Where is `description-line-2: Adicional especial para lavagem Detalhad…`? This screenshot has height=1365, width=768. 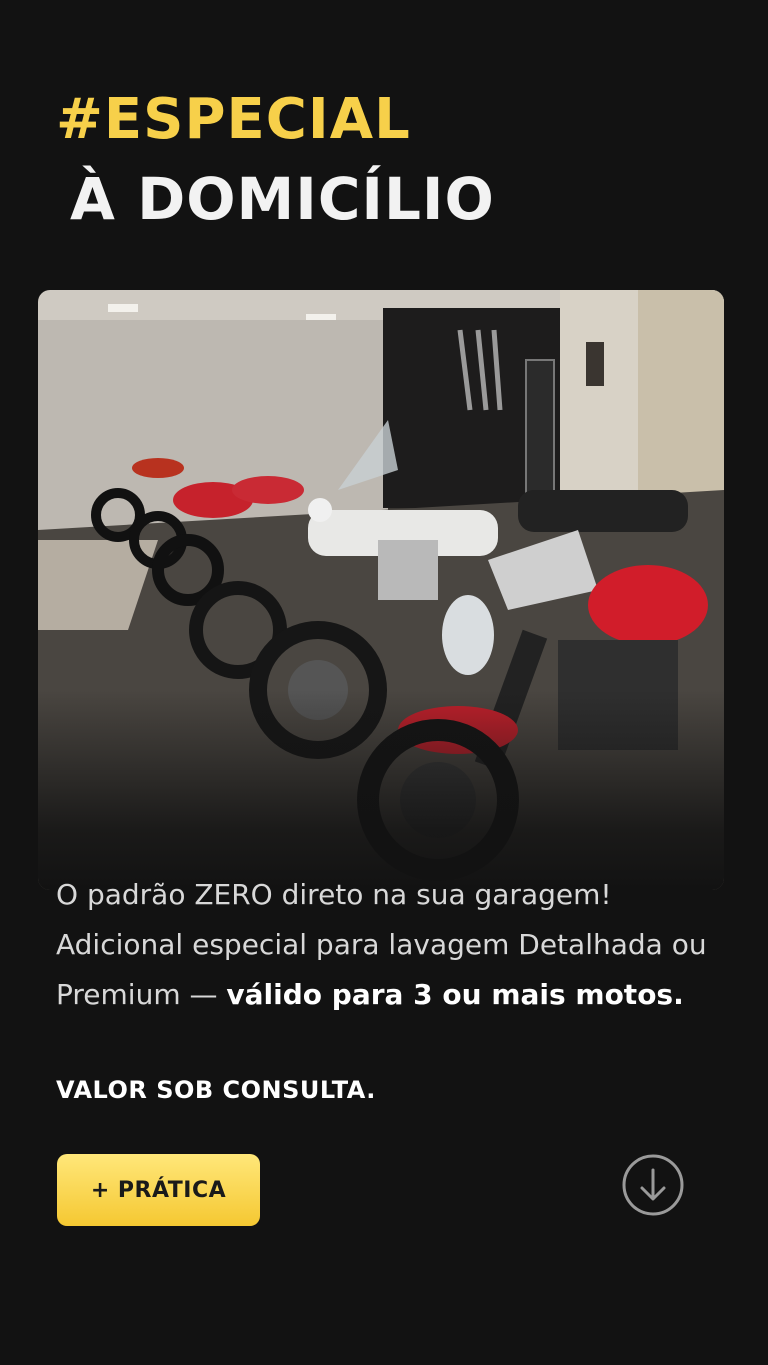 description-line-2: Adicional especial para lavagem Detalhad… is located at coordinates (381, 944).